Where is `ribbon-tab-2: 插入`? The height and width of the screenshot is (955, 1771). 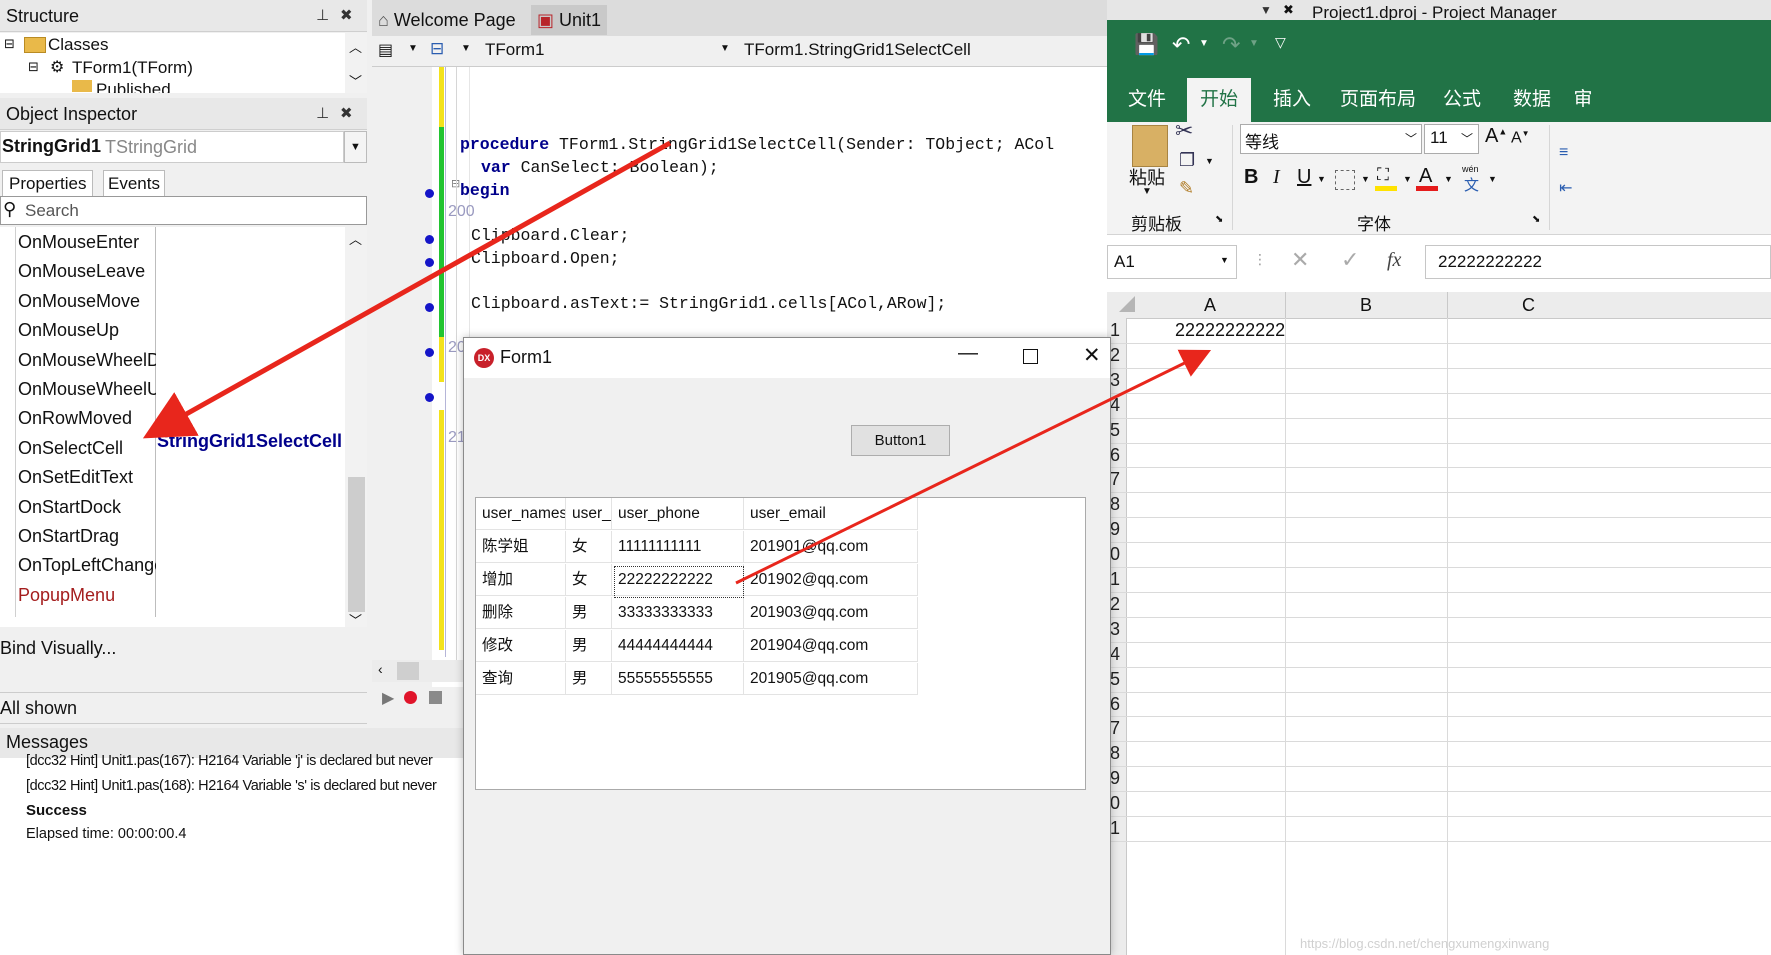
ribbon-tab-2: 插入 is located at coordinates (1292, 100).